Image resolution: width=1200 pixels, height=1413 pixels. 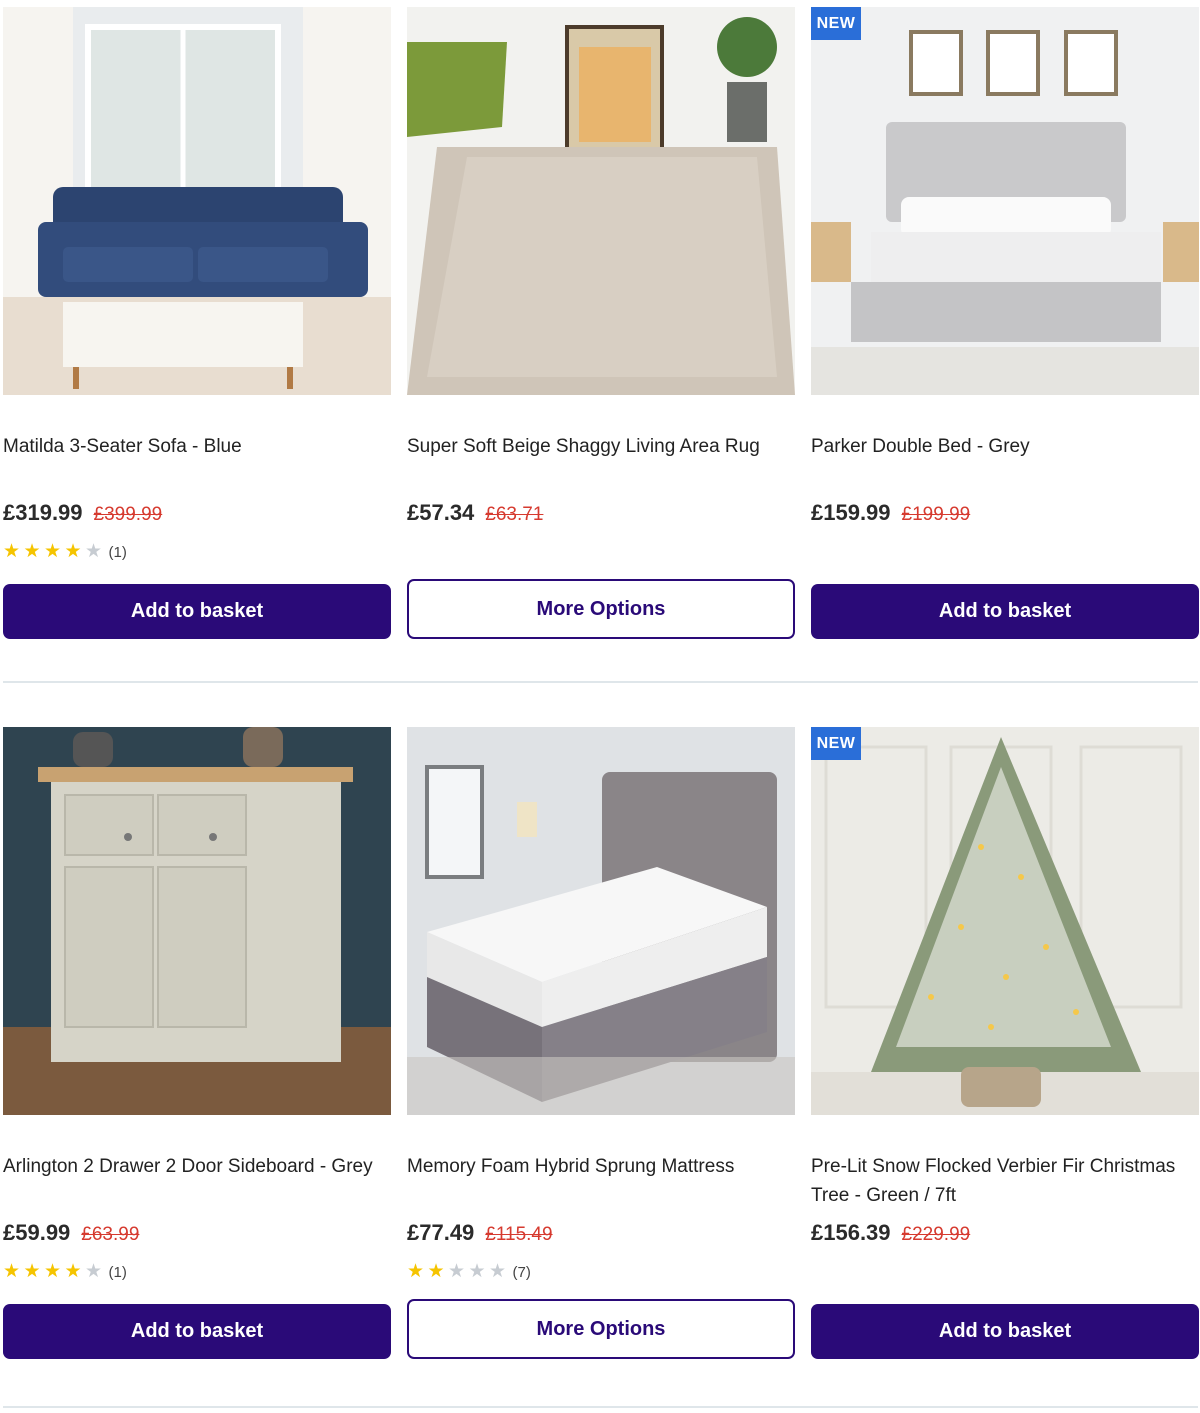 What do you see at coordinates (441, 1232) in the screenshot?
I see `current-price: £77.49` at bounding box center [441, 1232].